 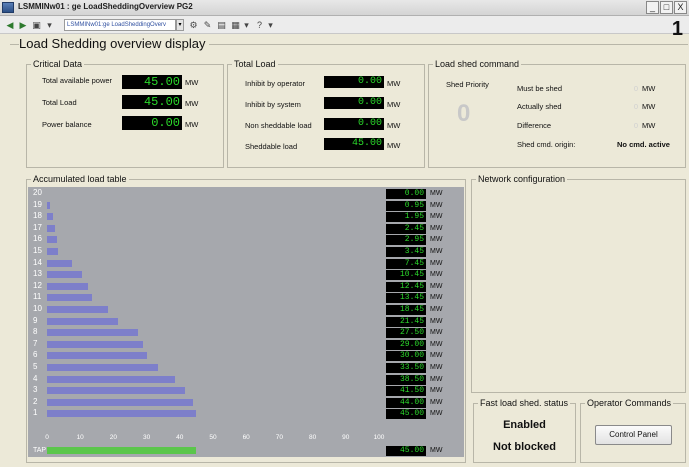 What do you see at coordinates (406, 275) in the screenshot?
I see `accumulated-value-cell: 10.45` at bounding box center [406, 275].